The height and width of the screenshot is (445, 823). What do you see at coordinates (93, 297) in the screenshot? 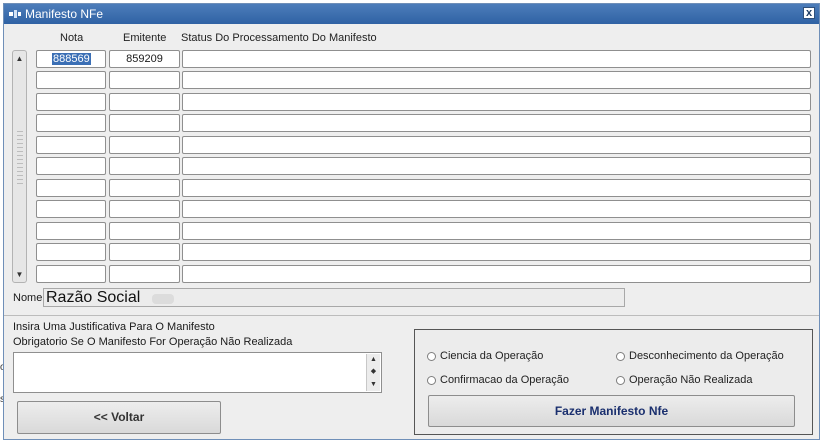
I see `nome-value: Razão Social` at bounding box center [93, 297].